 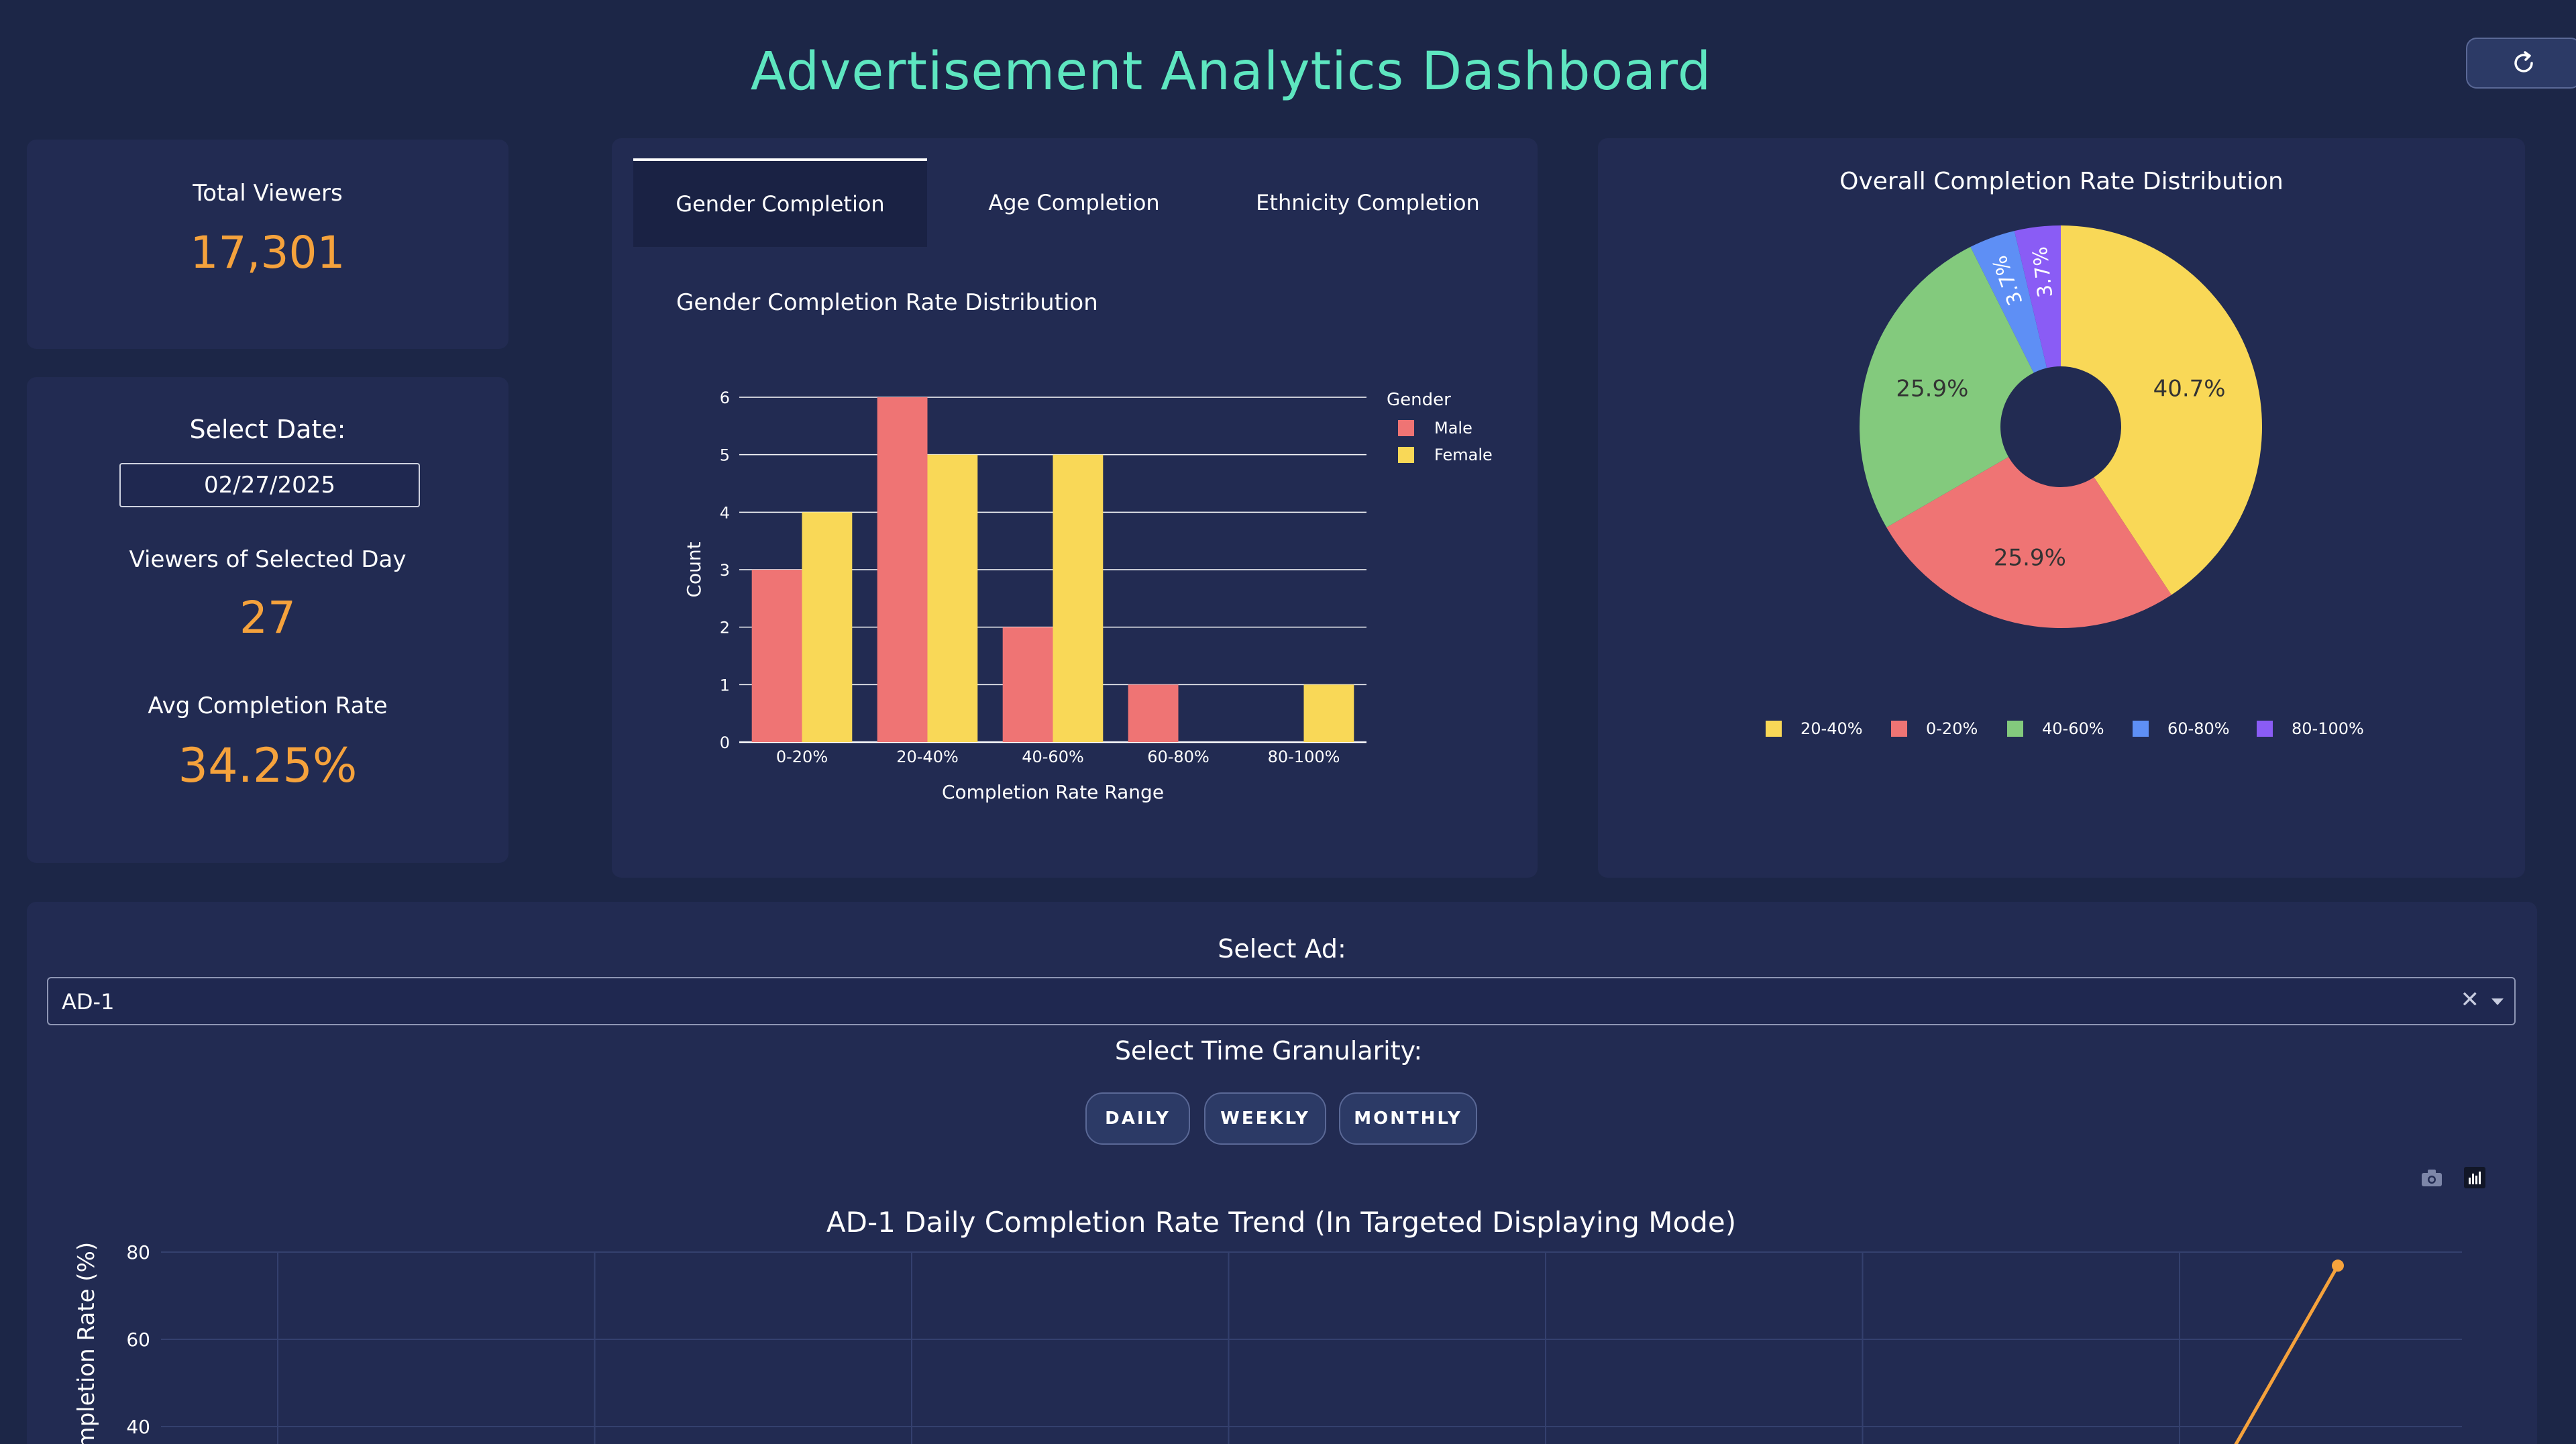 What do you see at coordinates (725, 455) in the screenshot?
I see `bar-y-tick-label: 5` at bounding box center [725, 455].